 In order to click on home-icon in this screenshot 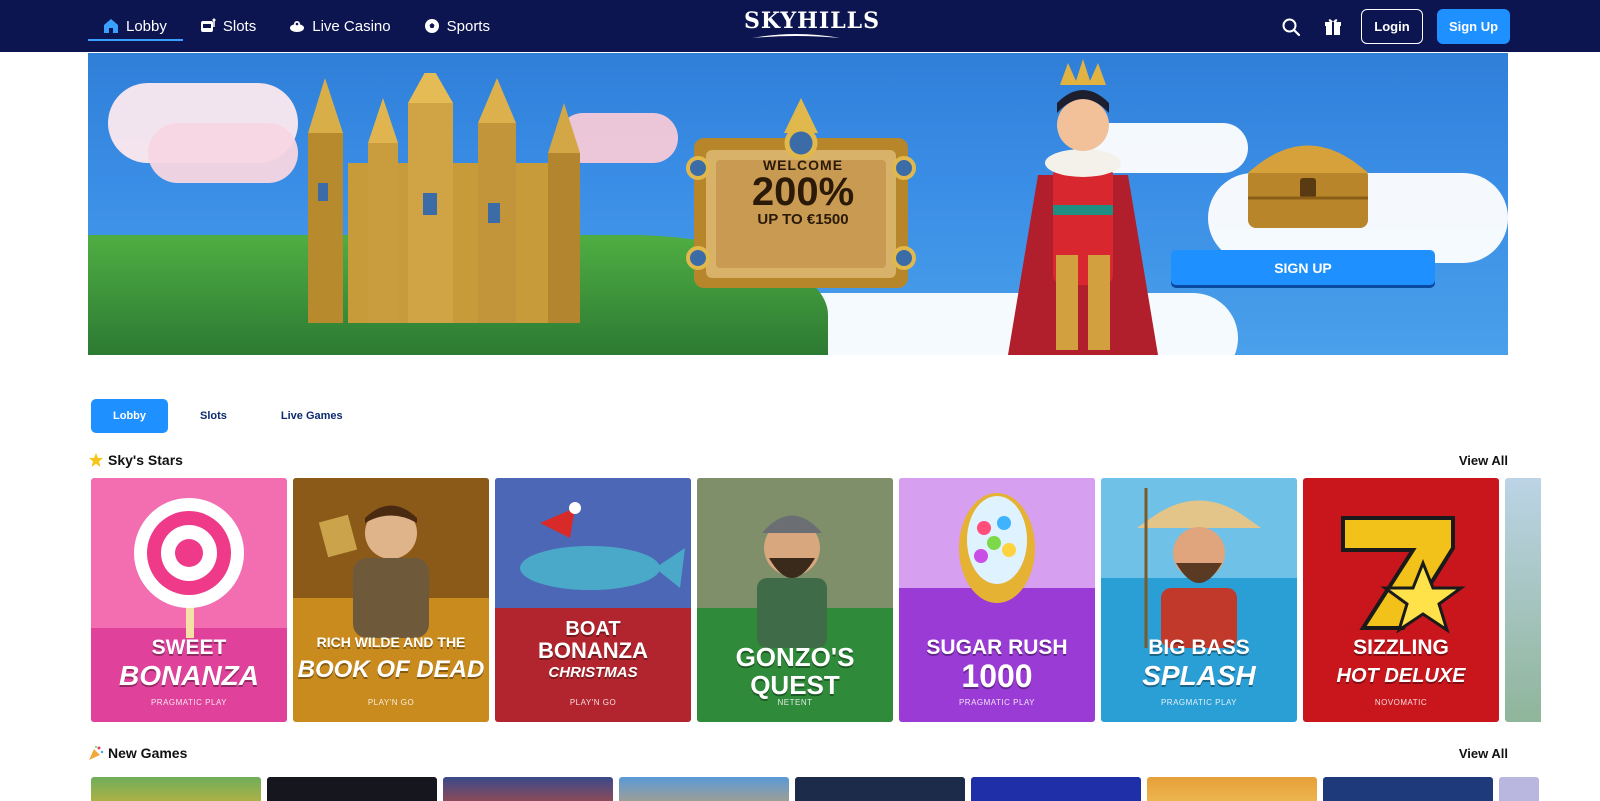, I will do `click(111, 26)`.